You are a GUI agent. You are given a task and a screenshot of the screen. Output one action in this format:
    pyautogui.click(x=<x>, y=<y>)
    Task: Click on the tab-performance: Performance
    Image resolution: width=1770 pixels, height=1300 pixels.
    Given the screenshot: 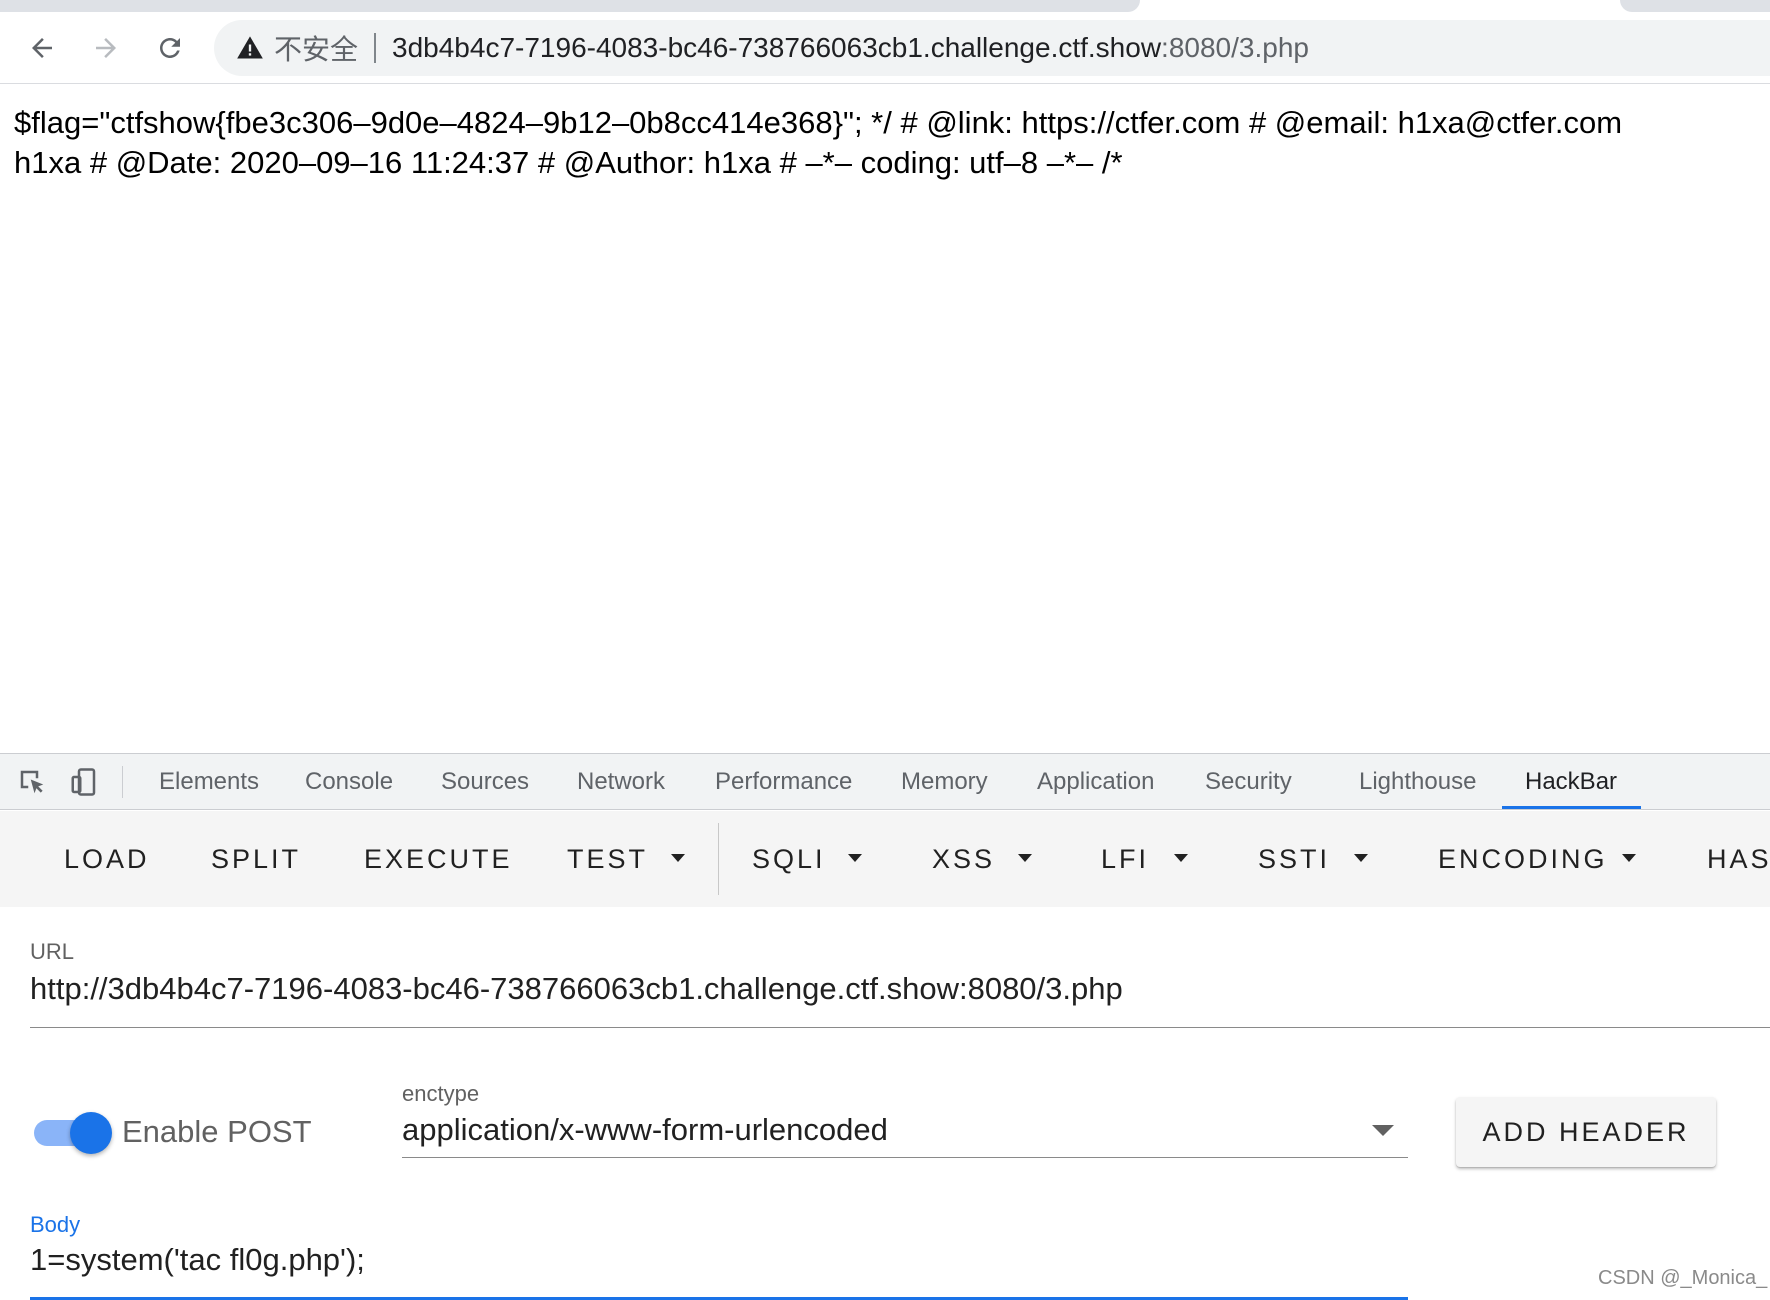 What is the action you would take?
    pyautogui.click(x=783, y=782)
    